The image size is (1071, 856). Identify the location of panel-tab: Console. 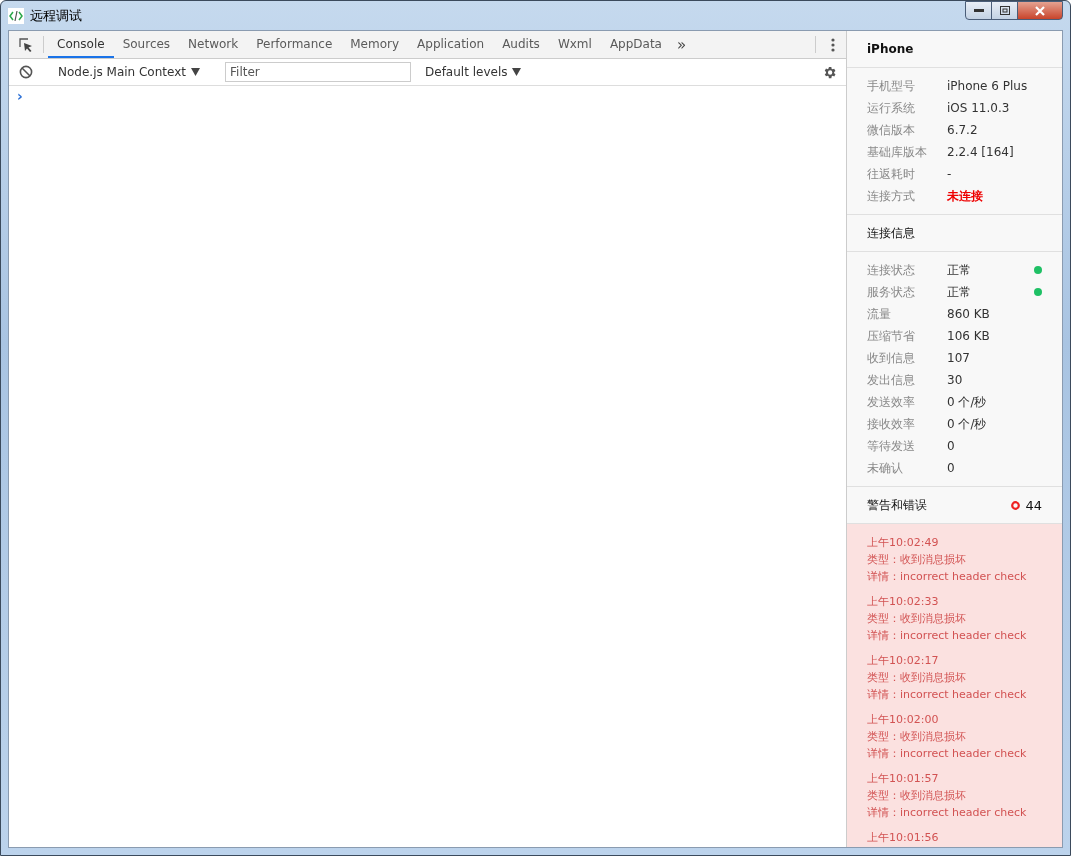
(81, 44).